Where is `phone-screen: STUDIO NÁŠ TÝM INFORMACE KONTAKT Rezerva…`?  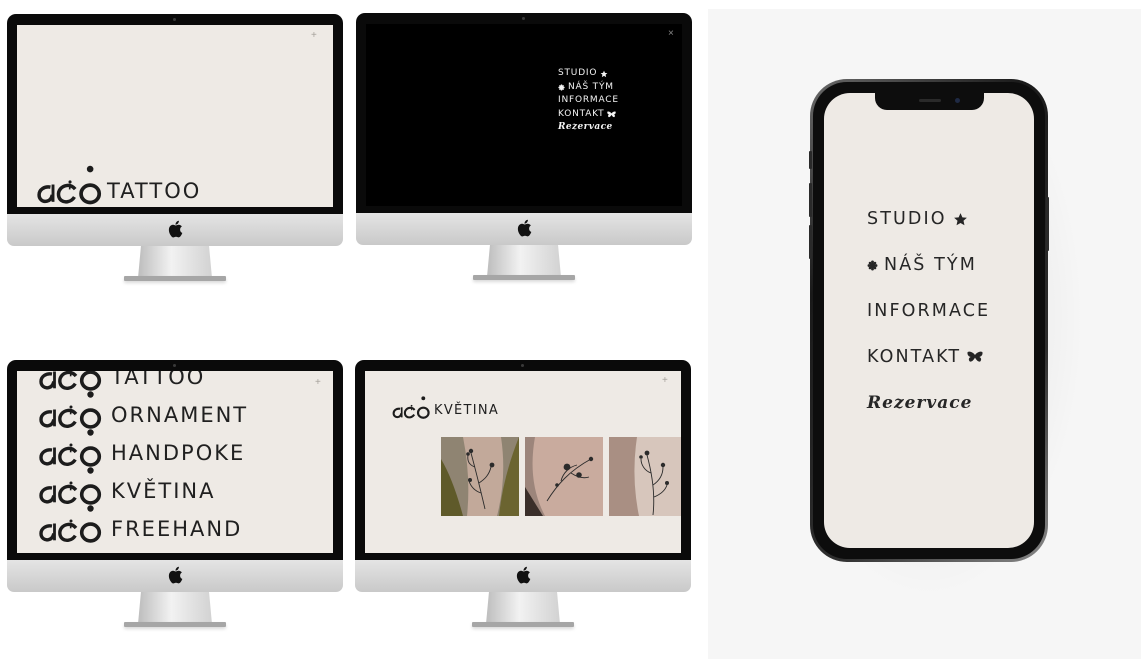
phone-screen: STUDIO NÁŠ TÝM INFORMACE KONTAKT Rezerva… is located at coordinates (929, 320).